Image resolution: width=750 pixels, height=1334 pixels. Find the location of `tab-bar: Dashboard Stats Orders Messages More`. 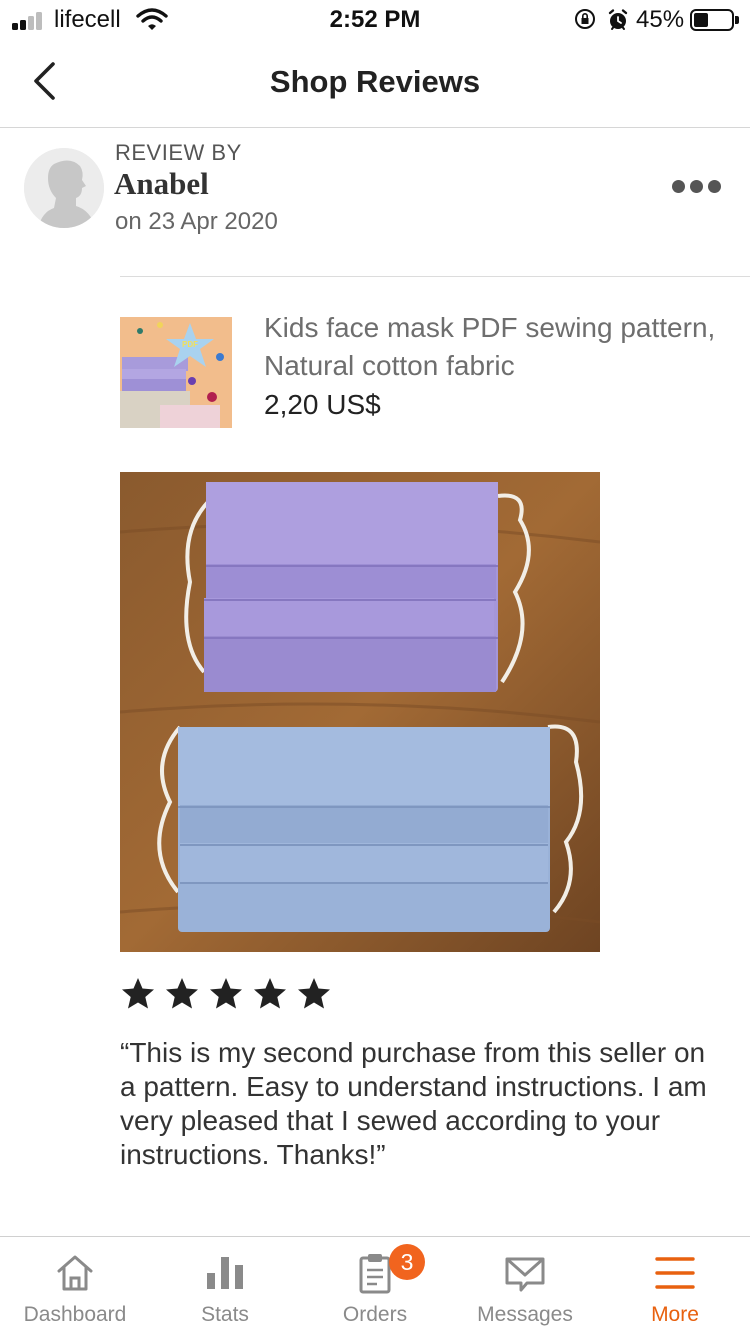

tab-bar: Dashboard Stats Orders Messages More is located at coordinates (375, 1285).